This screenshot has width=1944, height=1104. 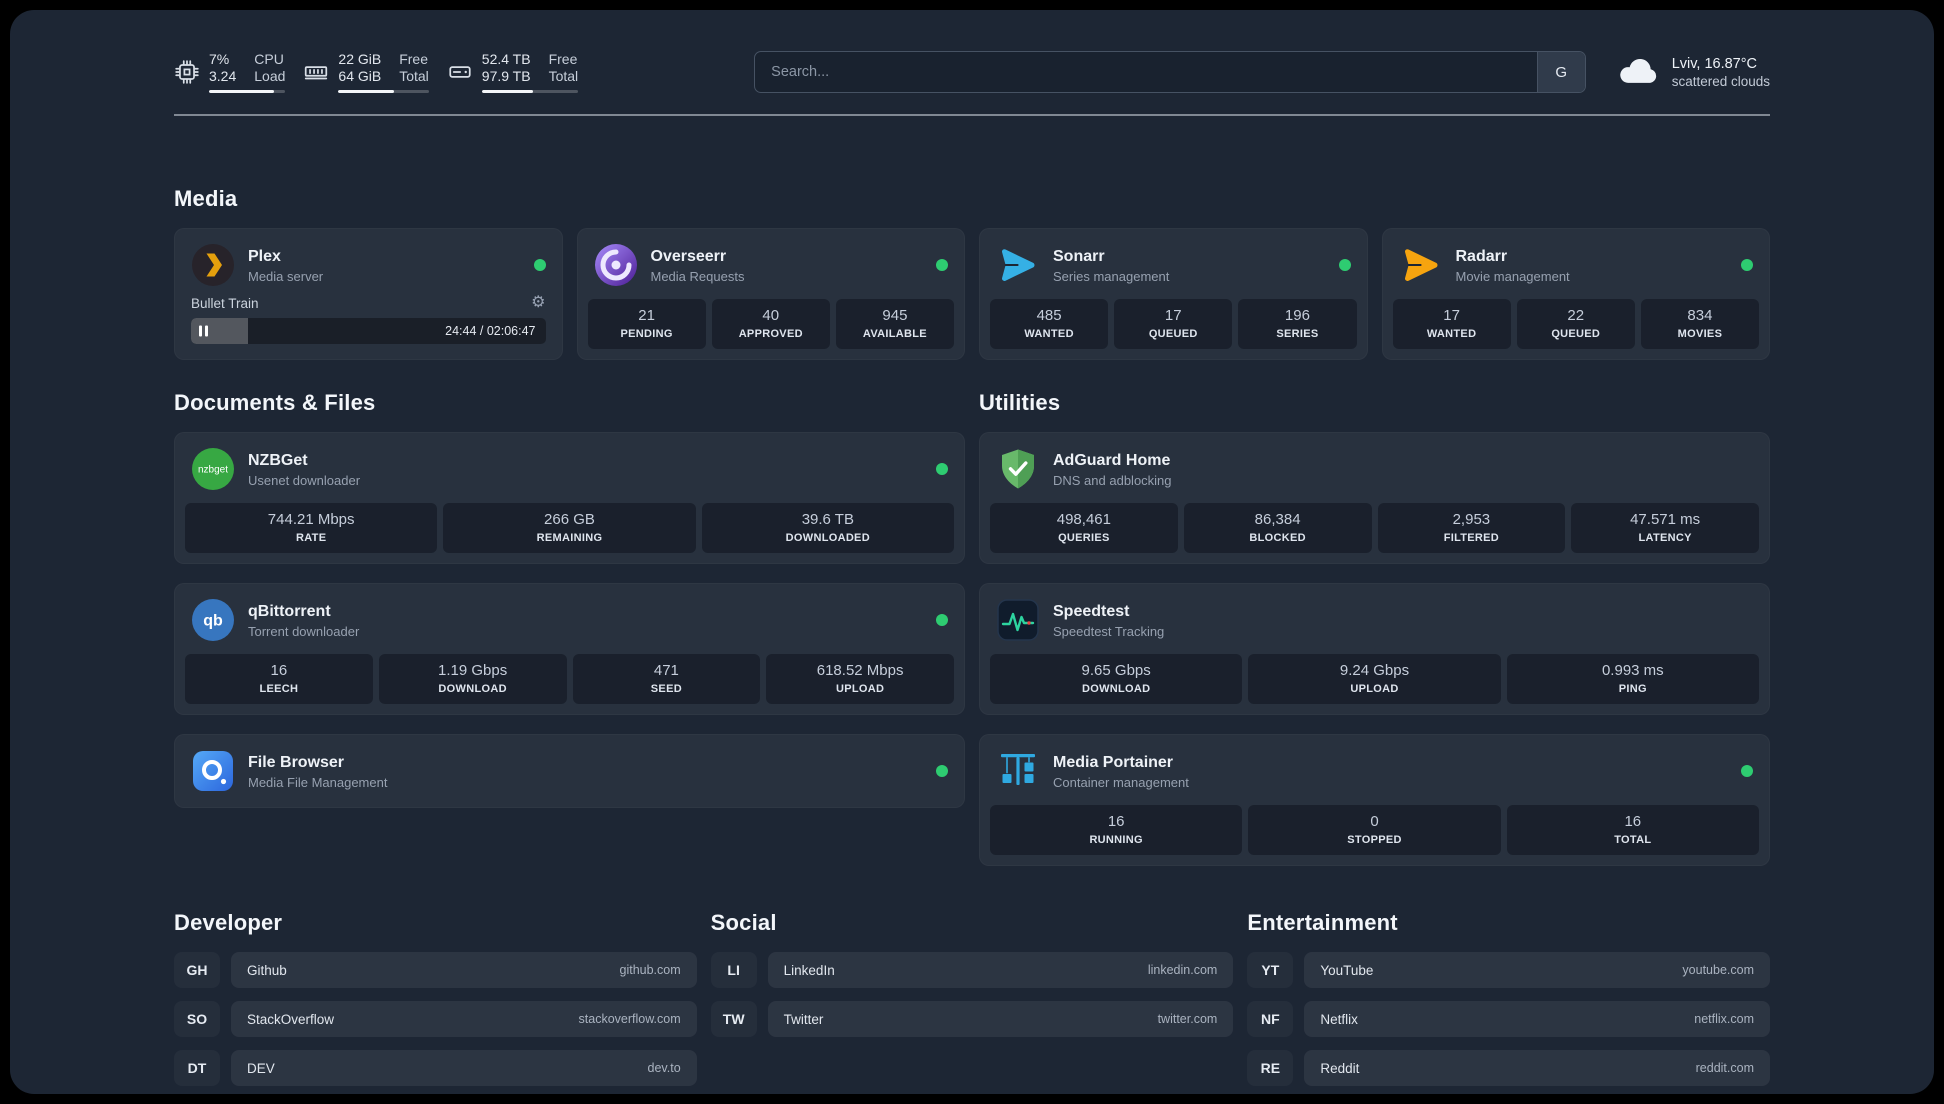 I want to click on memory-total-label: Total, so click(x=414, y=76).